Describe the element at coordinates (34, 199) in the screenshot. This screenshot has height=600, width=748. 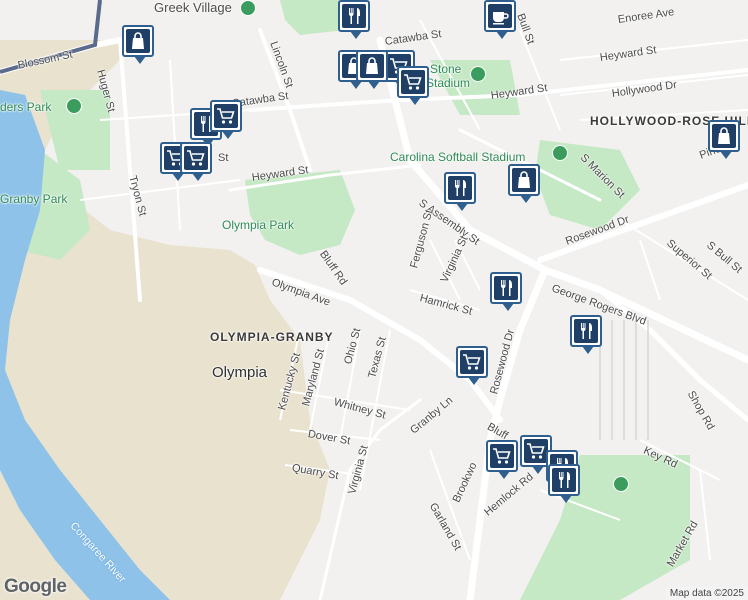
I see `label-granby-park: Granby Park` at that location.